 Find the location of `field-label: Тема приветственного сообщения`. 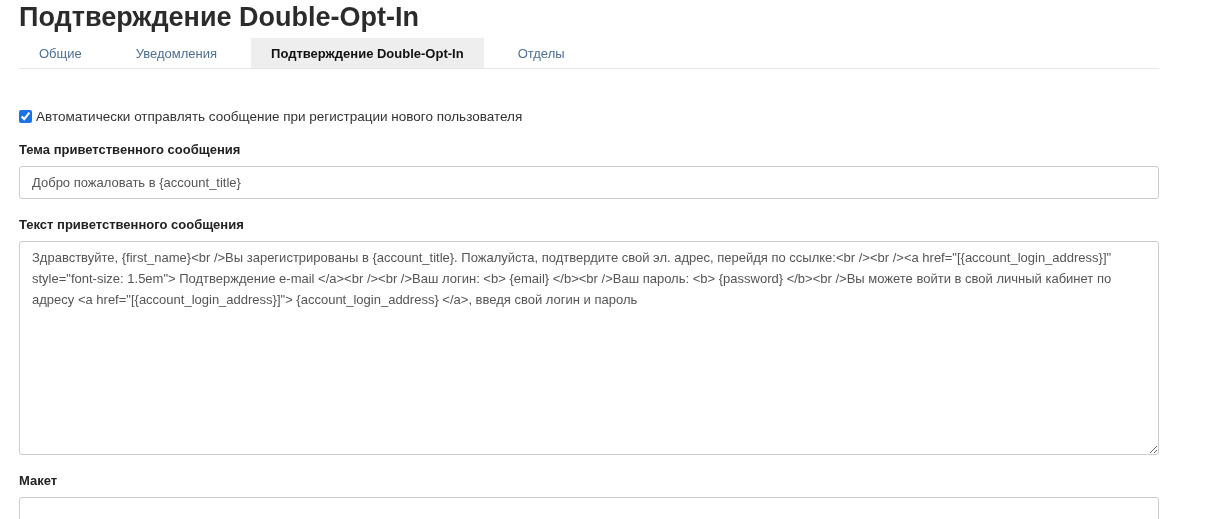

field-label: Тема приветственного сообщения is located at coordinates (130, 149).